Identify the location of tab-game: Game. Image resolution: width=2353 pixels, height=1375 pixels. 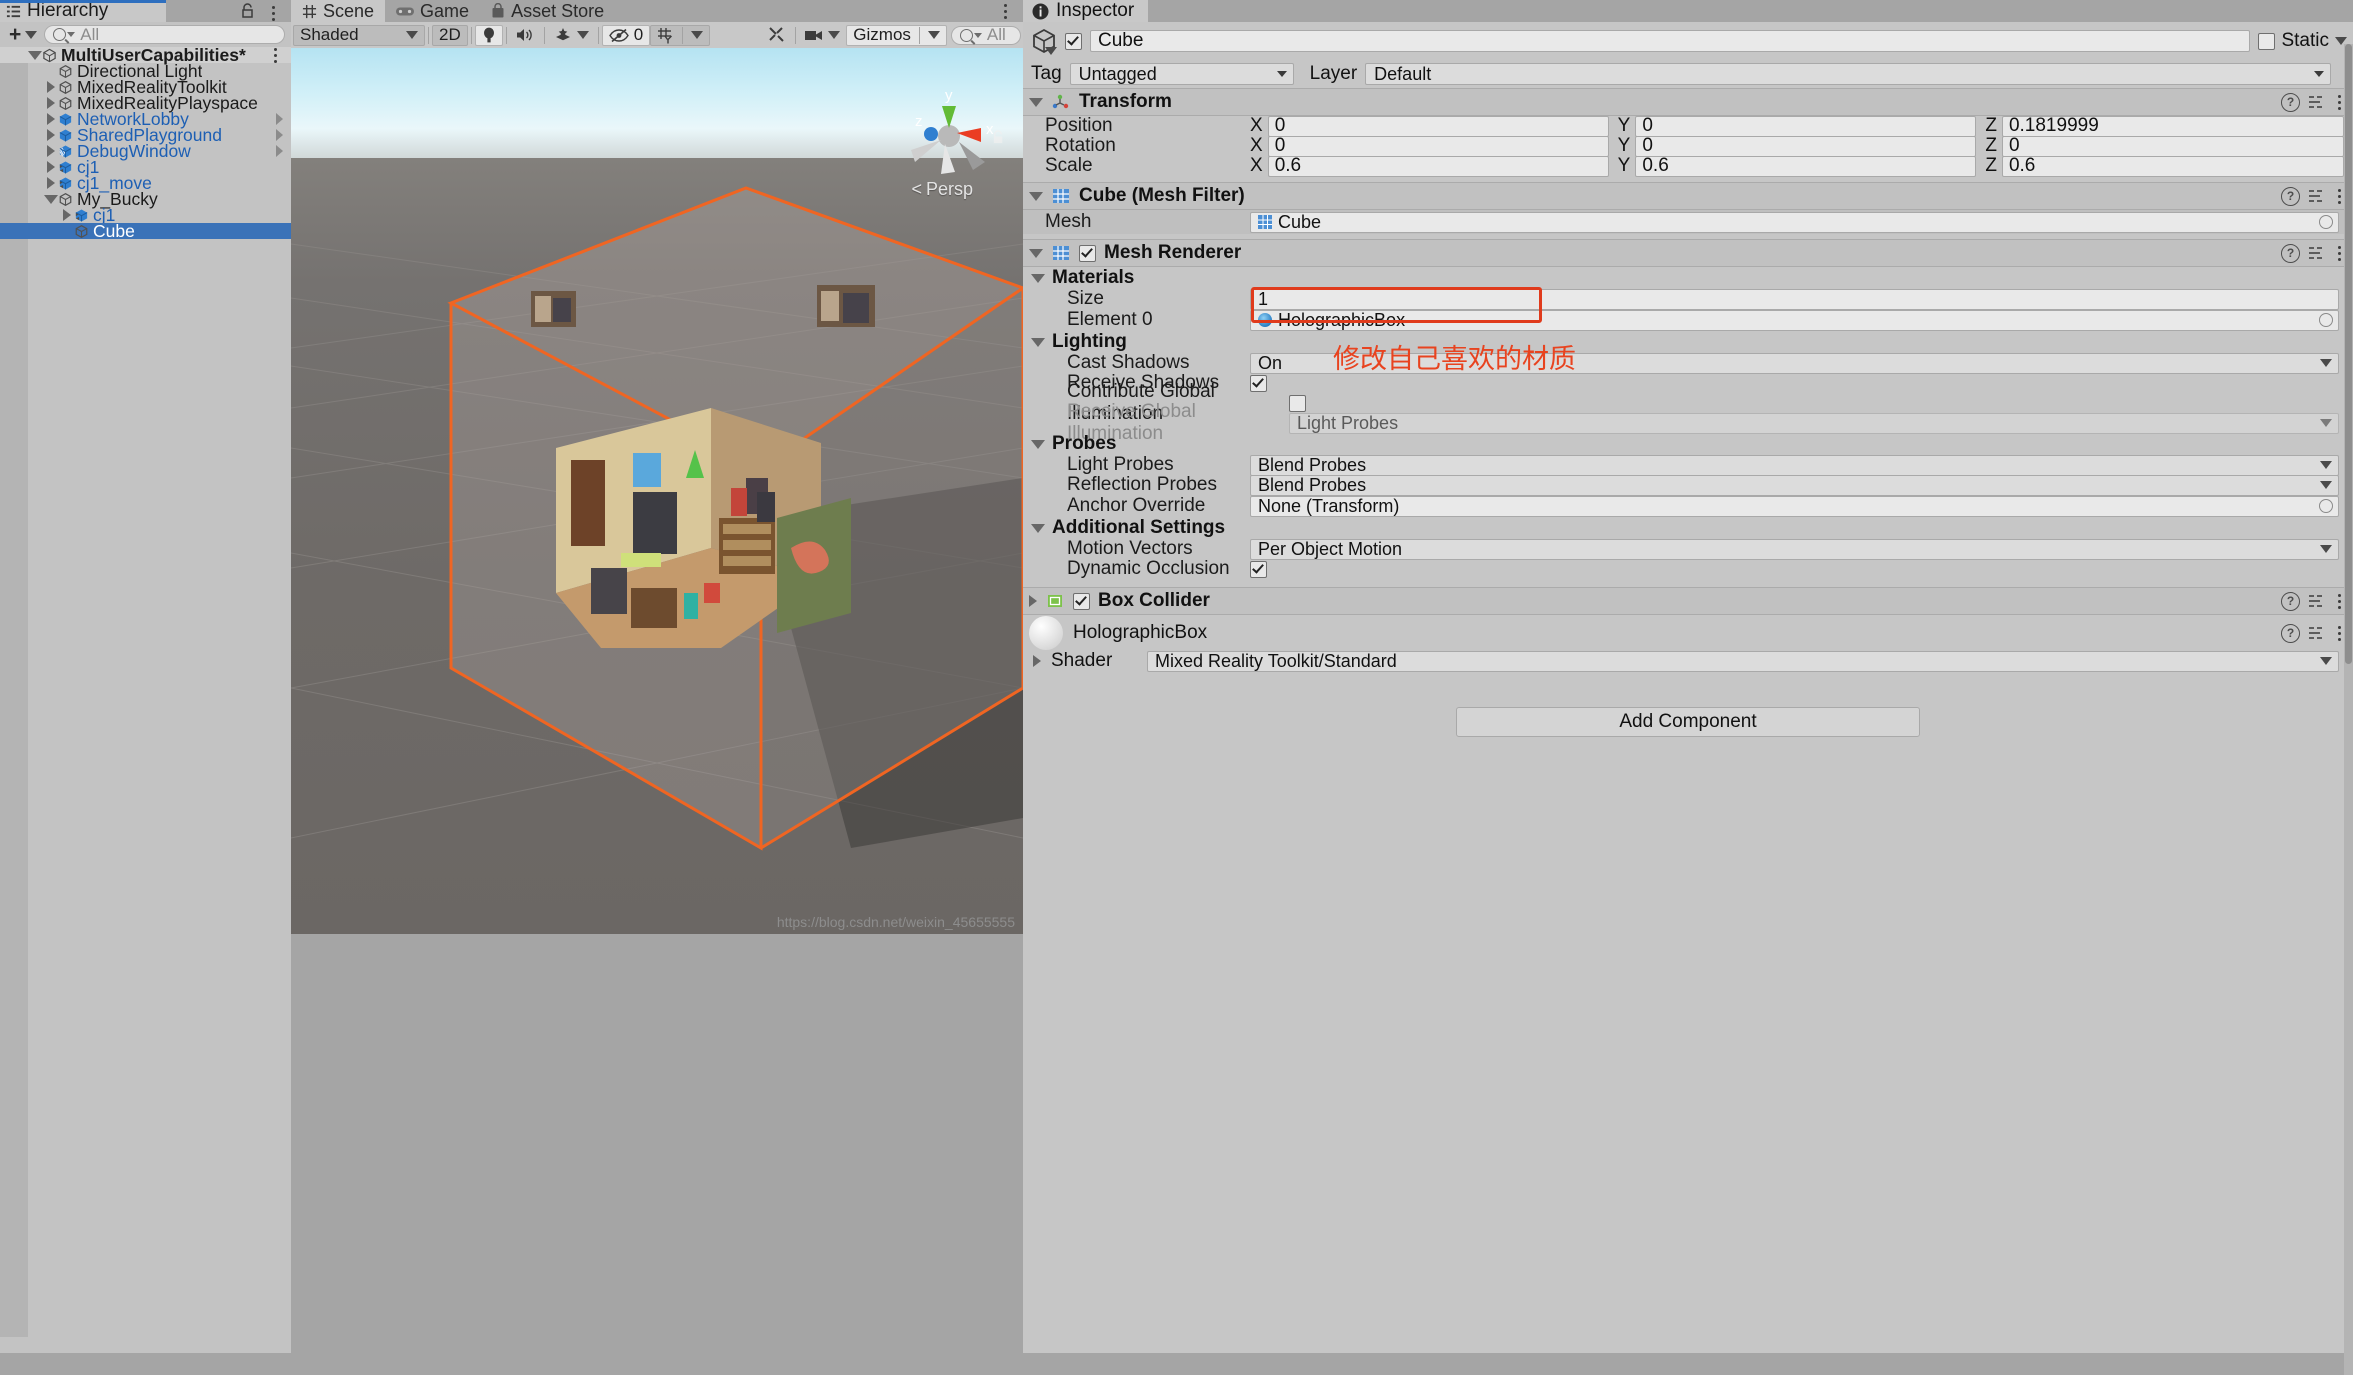
(432, 11).